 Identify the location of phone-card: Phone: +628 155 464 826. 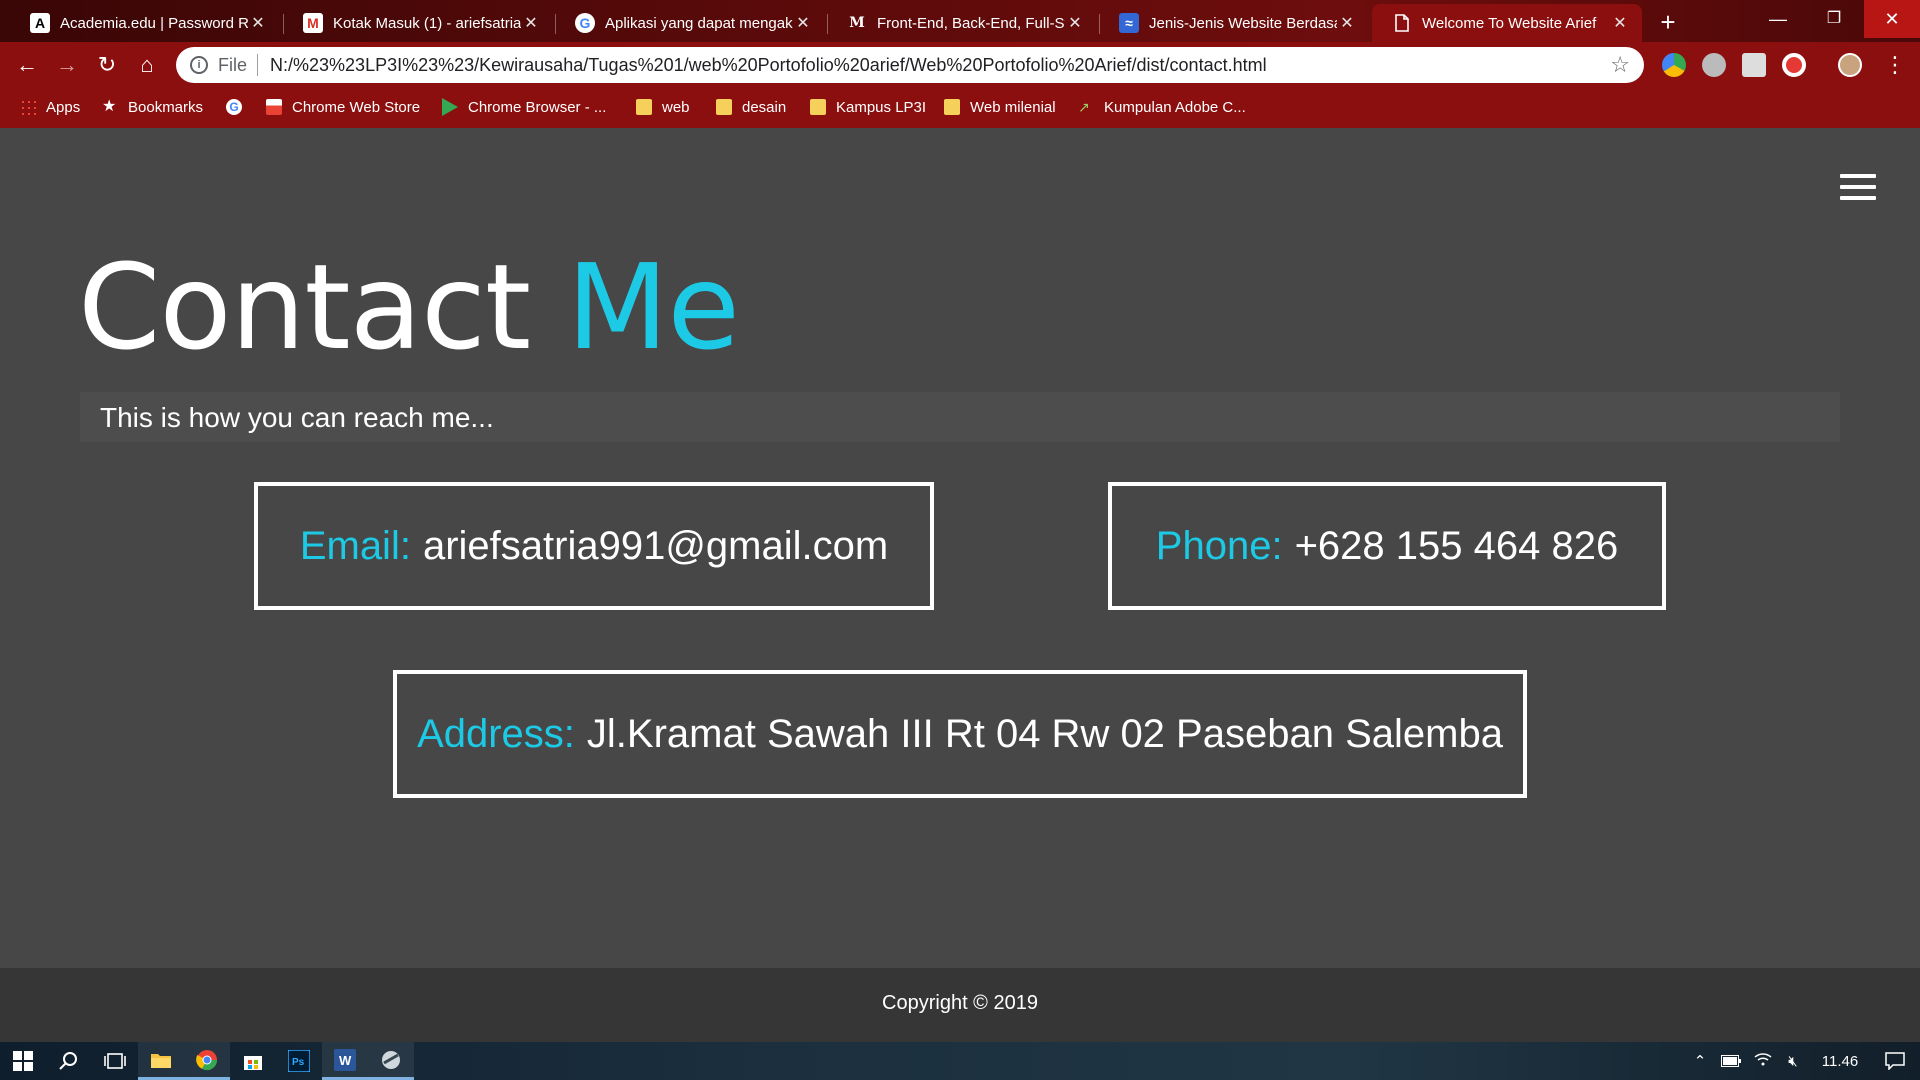
(1387, 546).